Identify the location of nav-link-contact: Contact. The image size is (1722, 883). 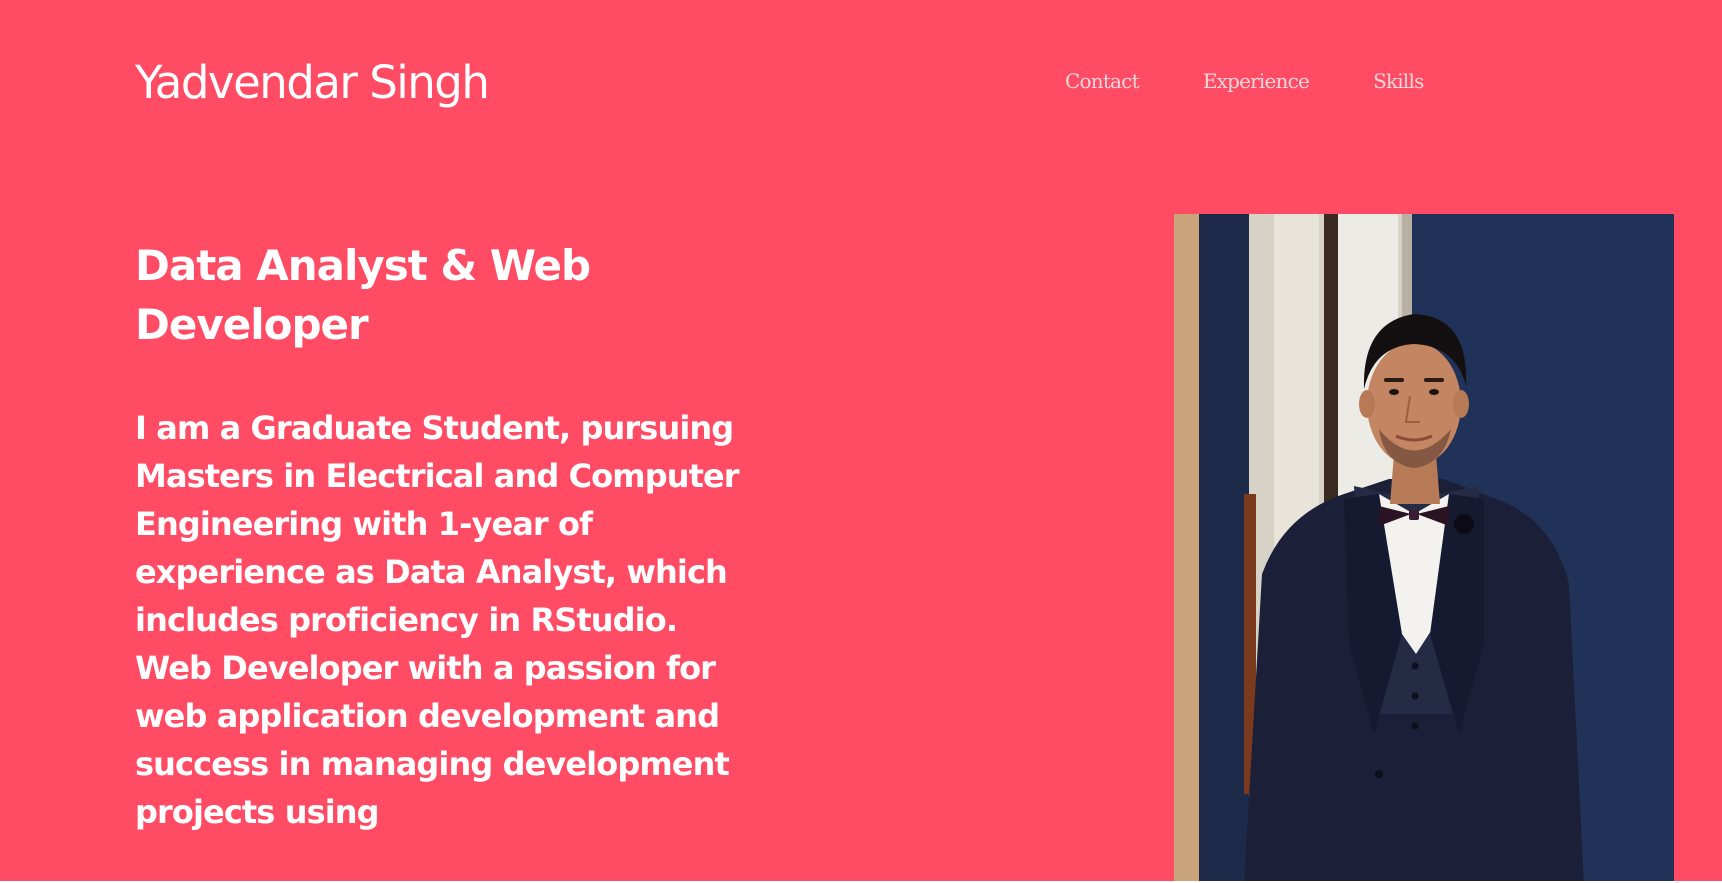
(1102, 81).